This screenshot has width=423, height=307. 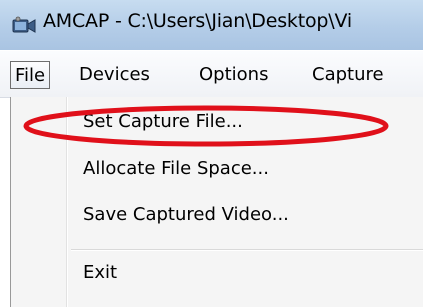 I want to click on menu-file: File, so click(x=30, y=75).